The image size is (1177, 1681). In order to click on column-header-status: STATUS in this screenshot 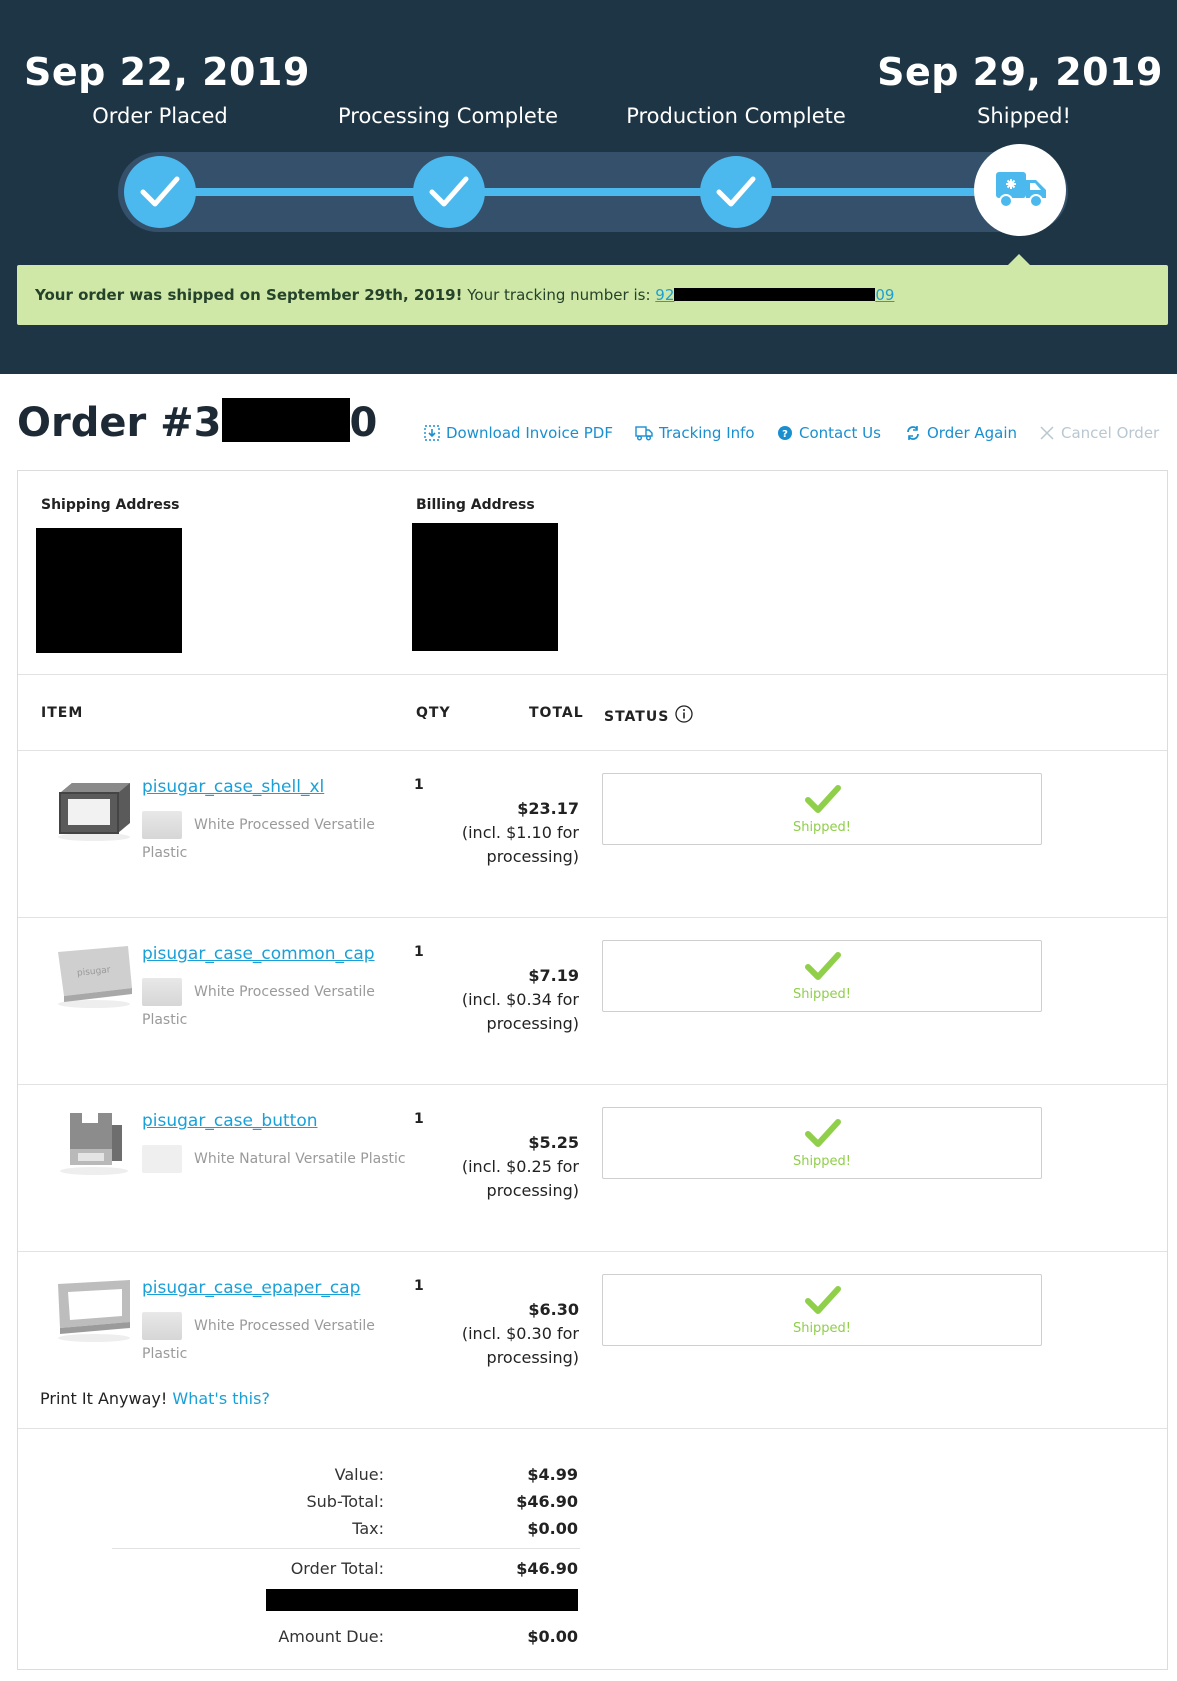, I will do `click(648, 715)`.